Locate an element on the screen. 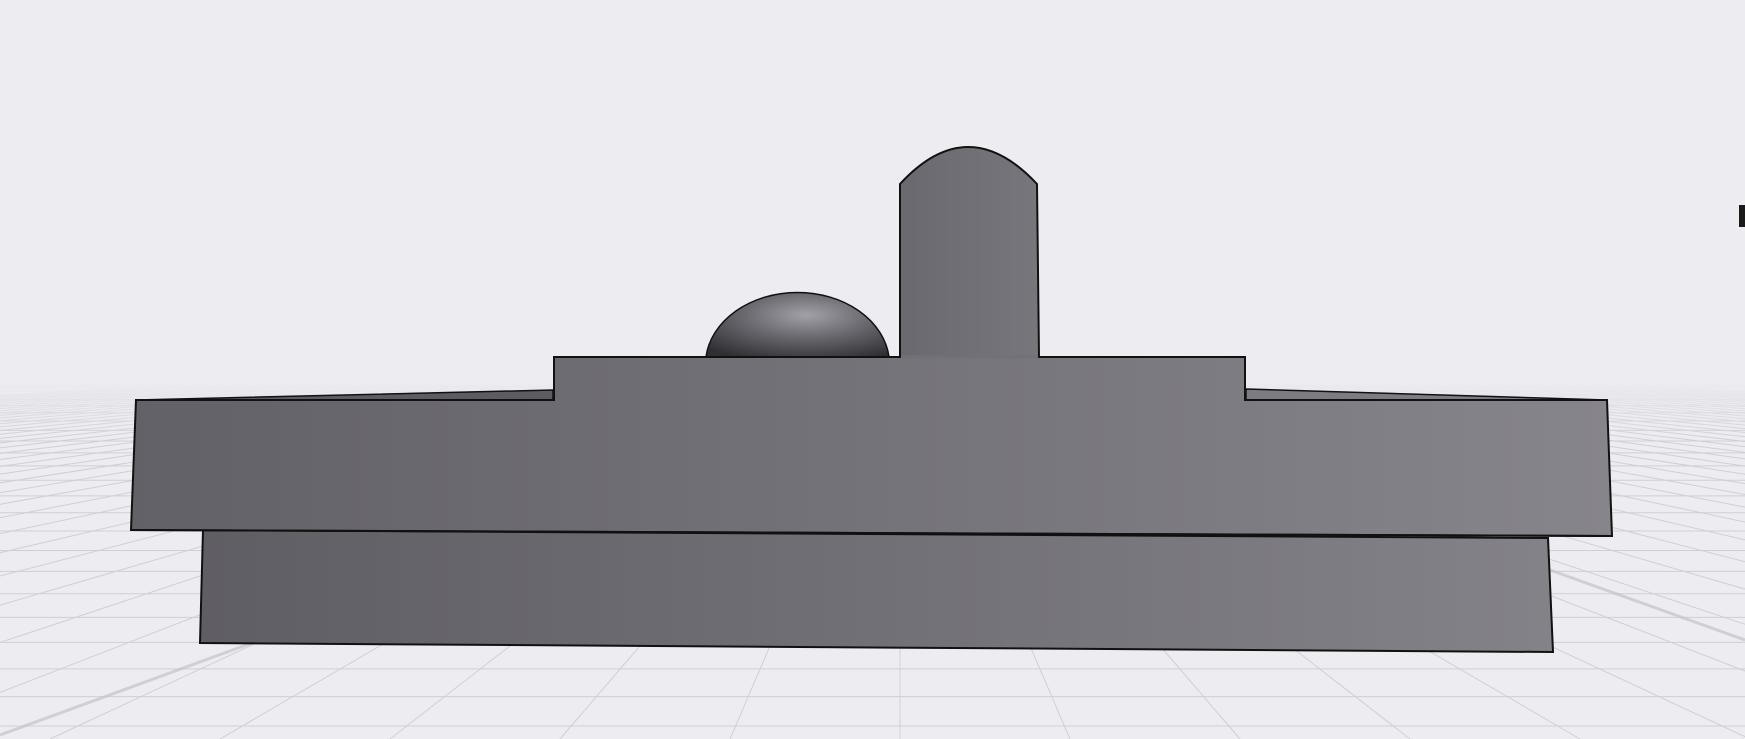 This screenshot has width=1745, height=739. viewport-edge-marker is located at coordinates (1742, 216).